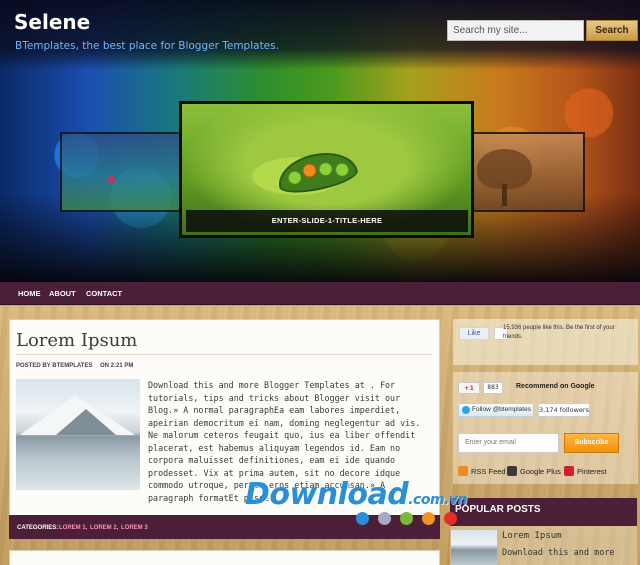  What do you see at coordinates (38, 528) in the screenshot?
I see `categories-label: CATEGORIES:` at bounding box center [38, 528].